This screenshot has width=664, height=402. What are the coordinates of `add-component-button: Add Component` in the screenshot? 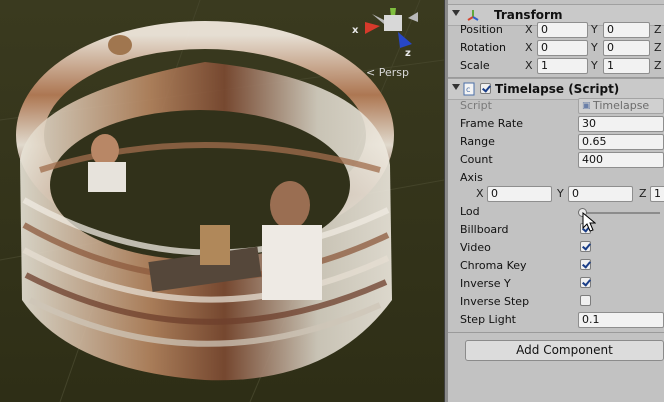 It's located at (564, 350).